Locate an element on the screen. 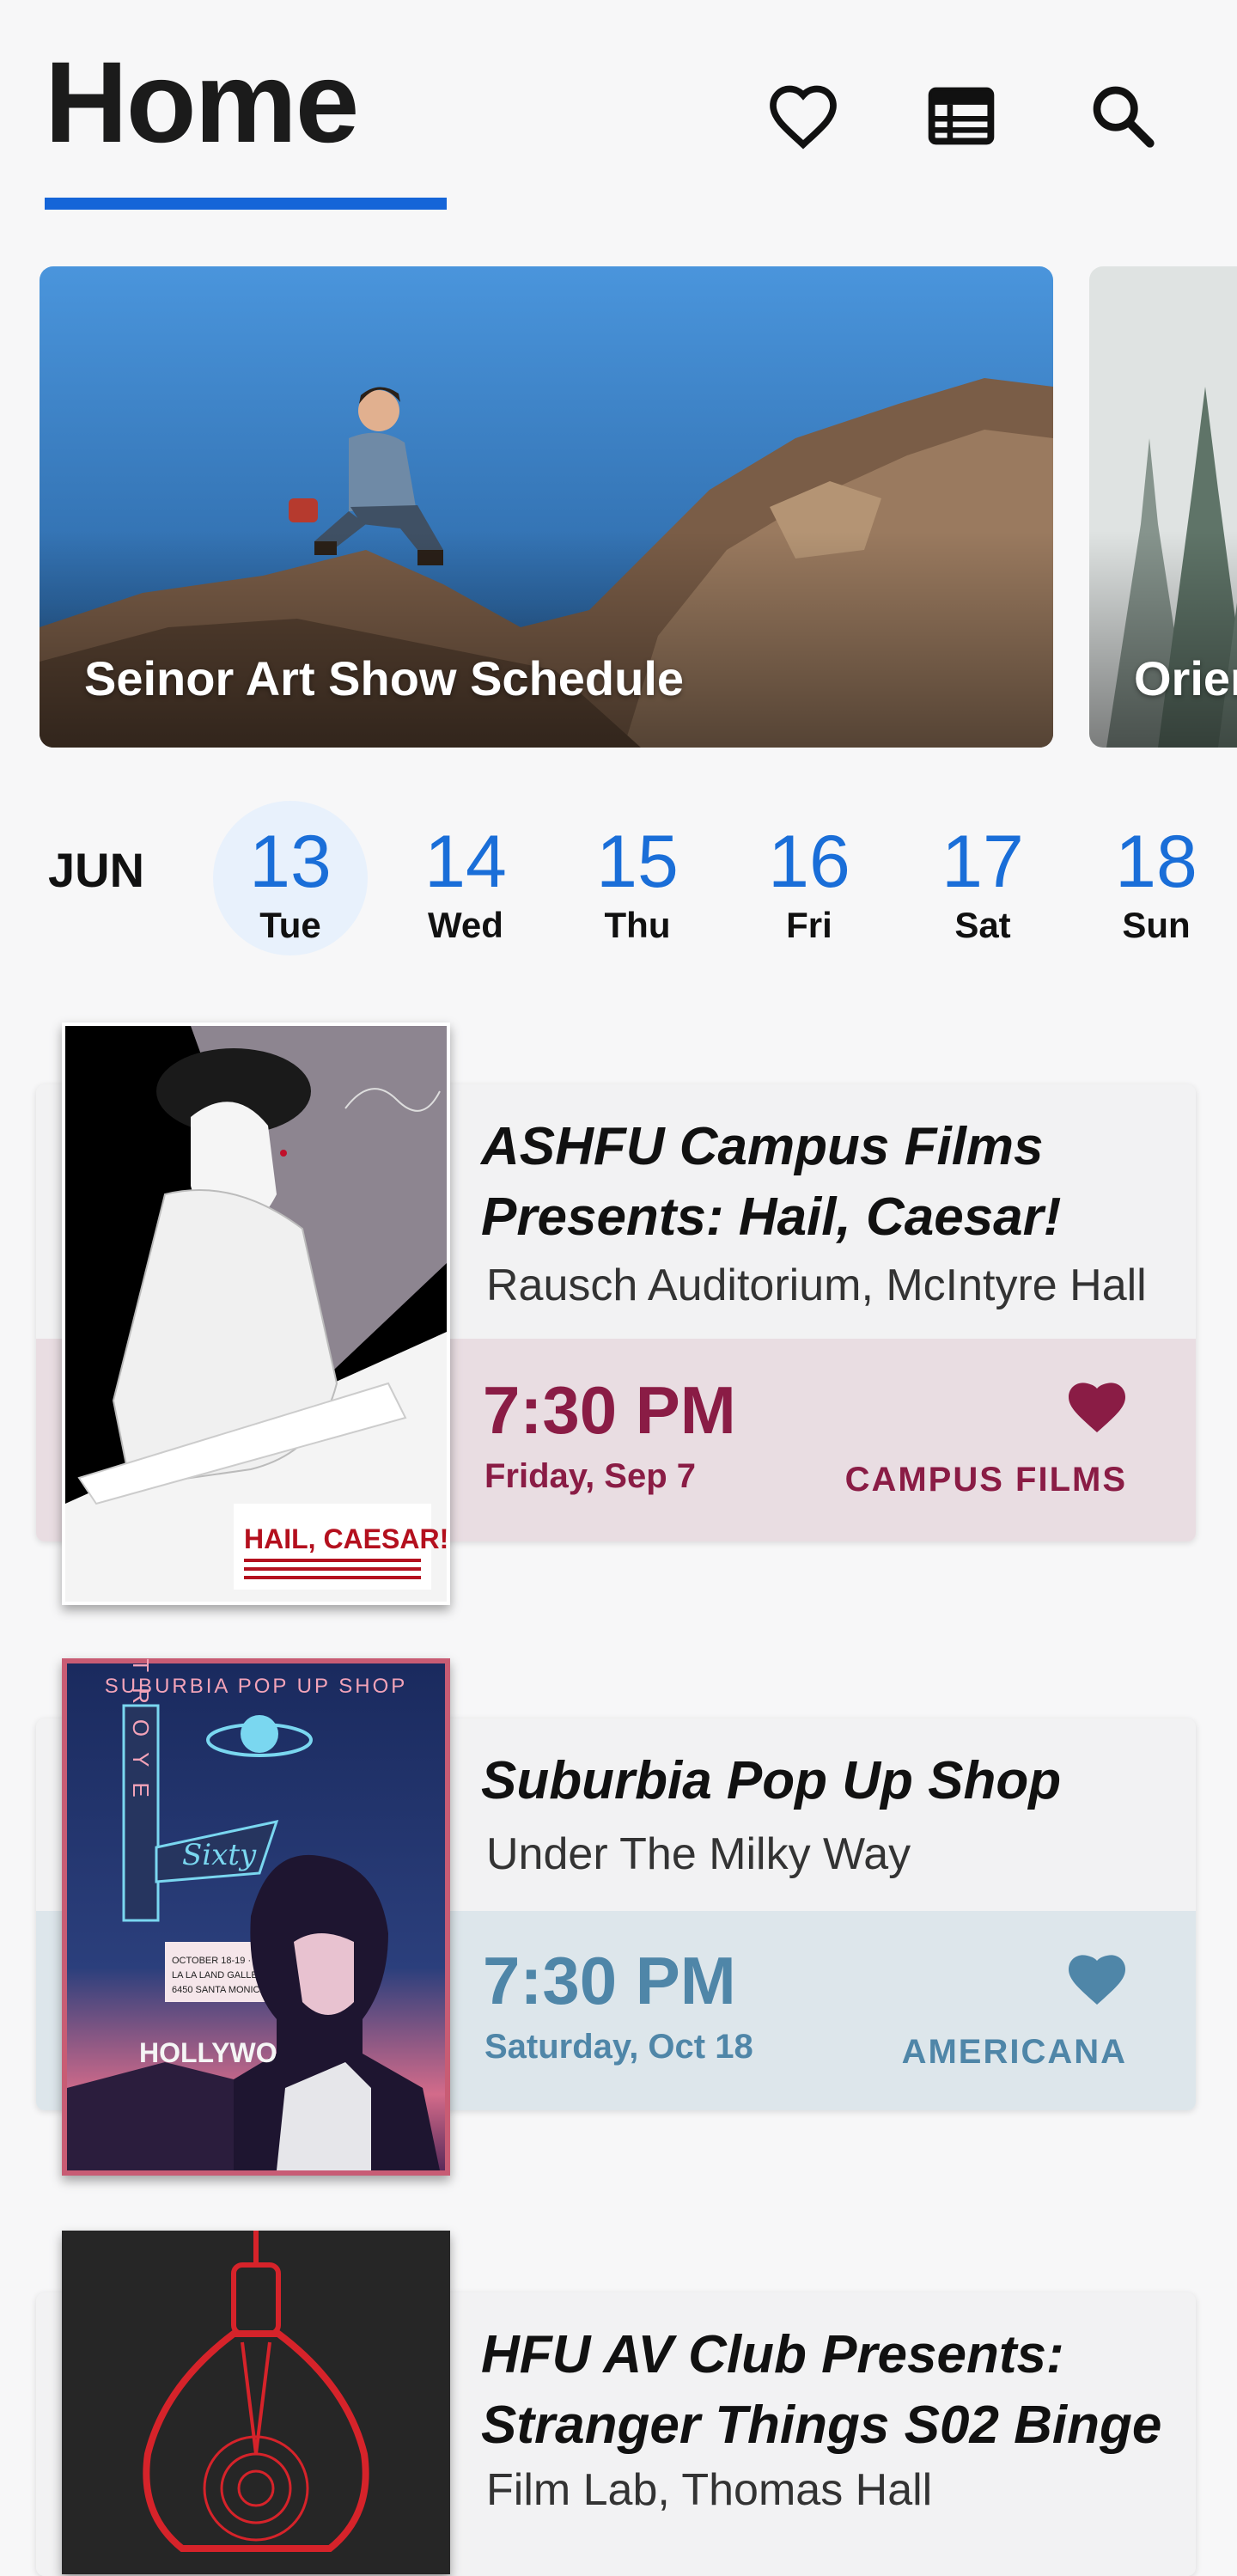 The image size is (1237, 2576). event-organizer: AMERICANA is located at coordinates (1014, 2052).